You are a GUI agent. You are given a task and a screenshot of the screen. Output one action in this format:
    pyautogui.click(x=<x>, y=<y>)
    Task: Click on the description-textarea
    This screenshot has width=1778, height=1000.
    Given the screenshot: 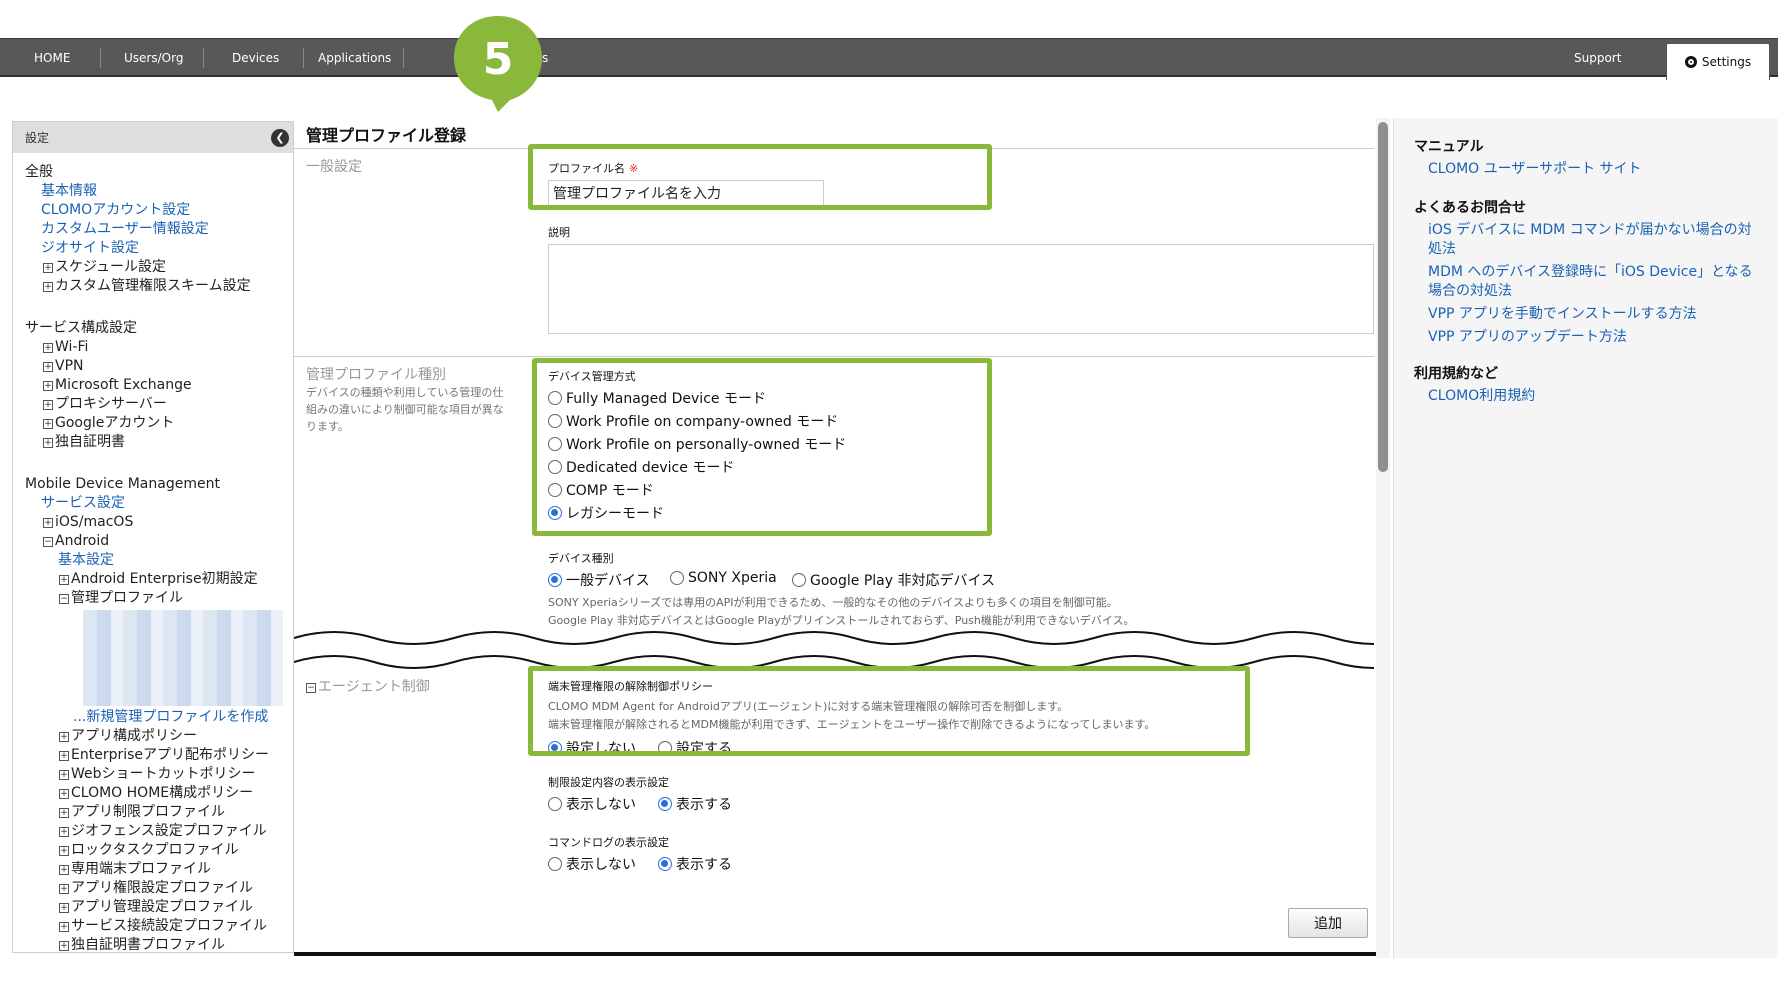 What is the action you would take?
    pyautogui.click(x=961, y=289)
    